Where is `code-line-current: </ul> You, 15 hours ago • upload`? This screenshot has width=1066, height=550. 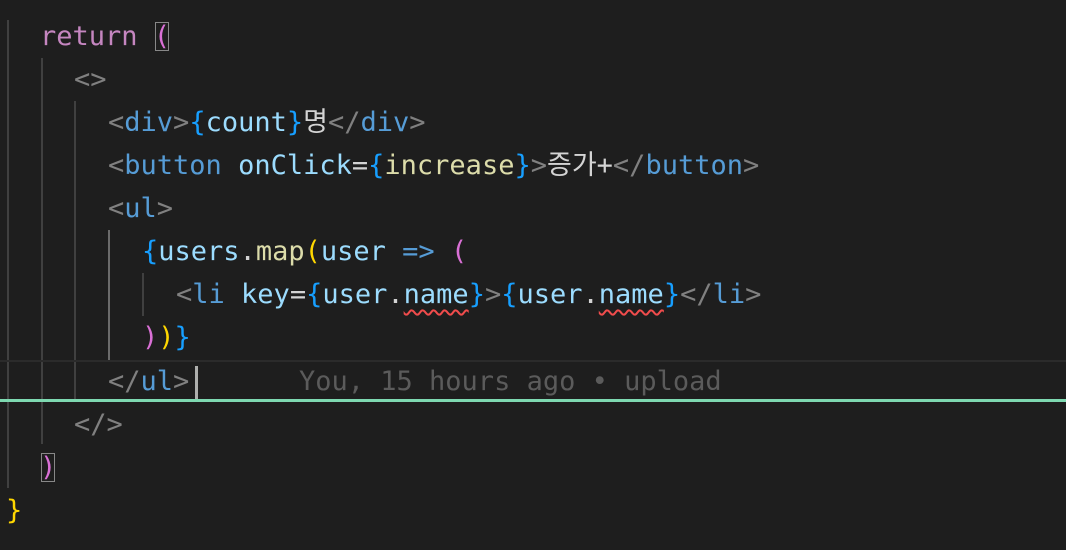
code-line-current: </ul> You, 15 hours ago • upload is located at coordinates (533, 381).